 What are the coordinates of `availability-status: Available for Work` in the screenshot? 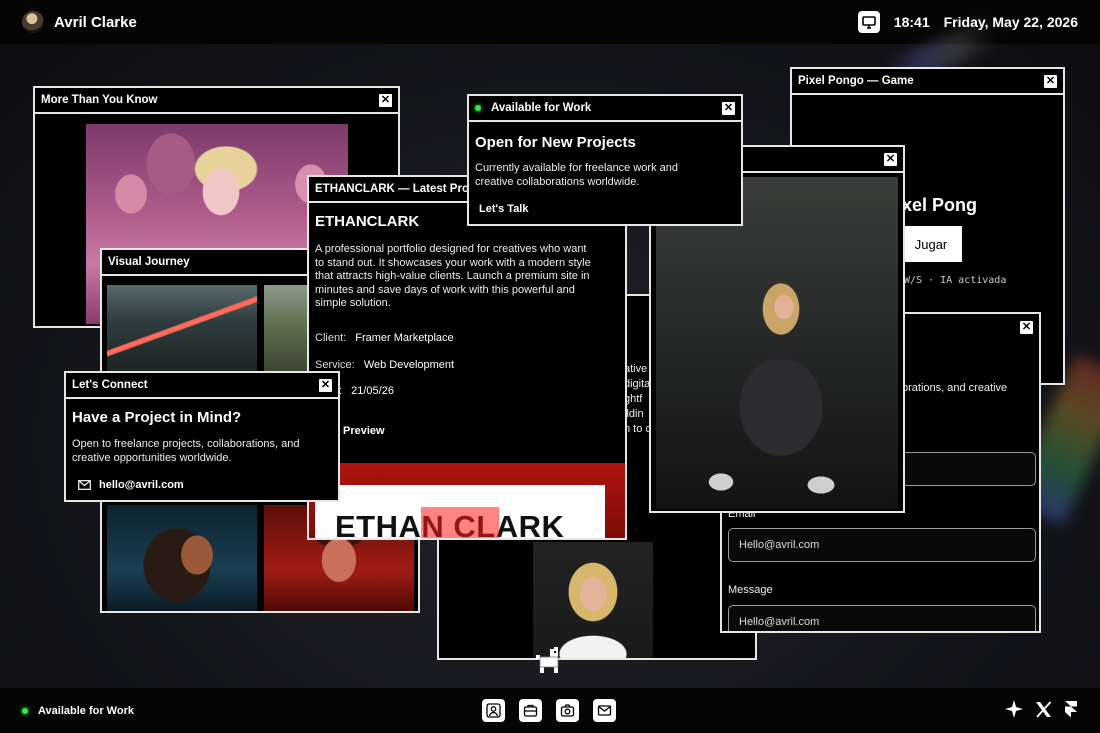 It's located at (86, 710).